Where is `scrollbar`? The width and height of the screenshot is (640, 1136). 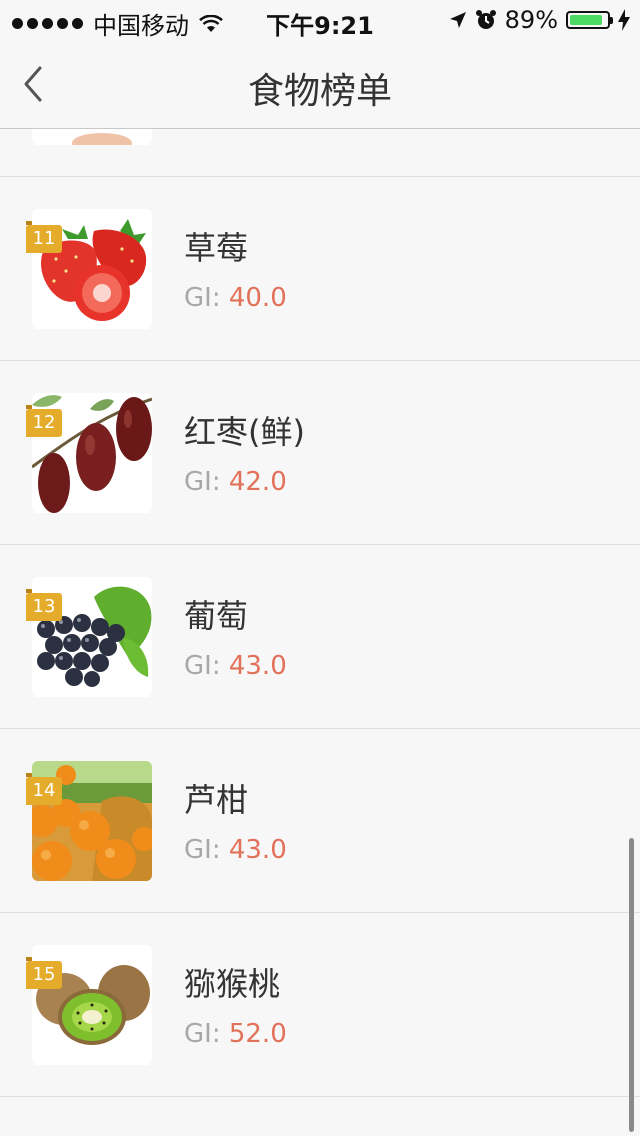 scrollbar is located at coordinates (631, 985).